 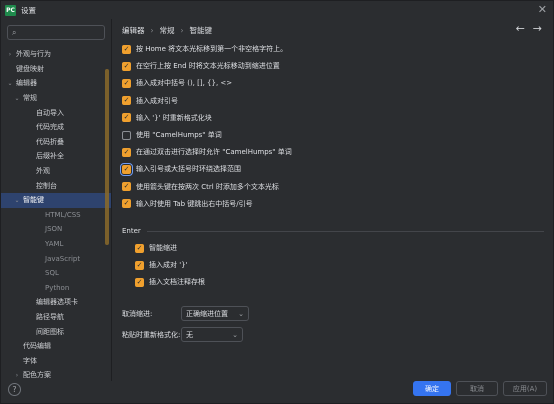 I want to click on tree-item: 编辑器选项卡, so click(x=56, y=302).